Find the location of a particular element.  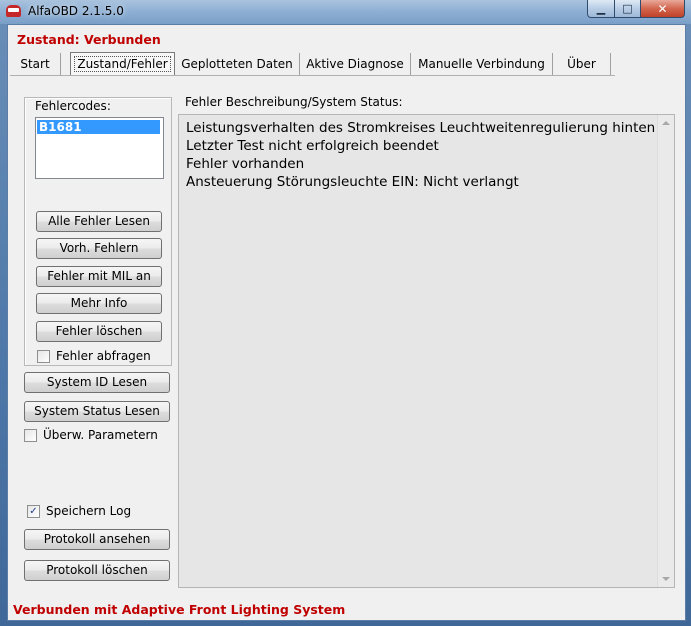

tab-manuelle-verbindung: Manuelle Verbindung is located at coordinates (482, 64).